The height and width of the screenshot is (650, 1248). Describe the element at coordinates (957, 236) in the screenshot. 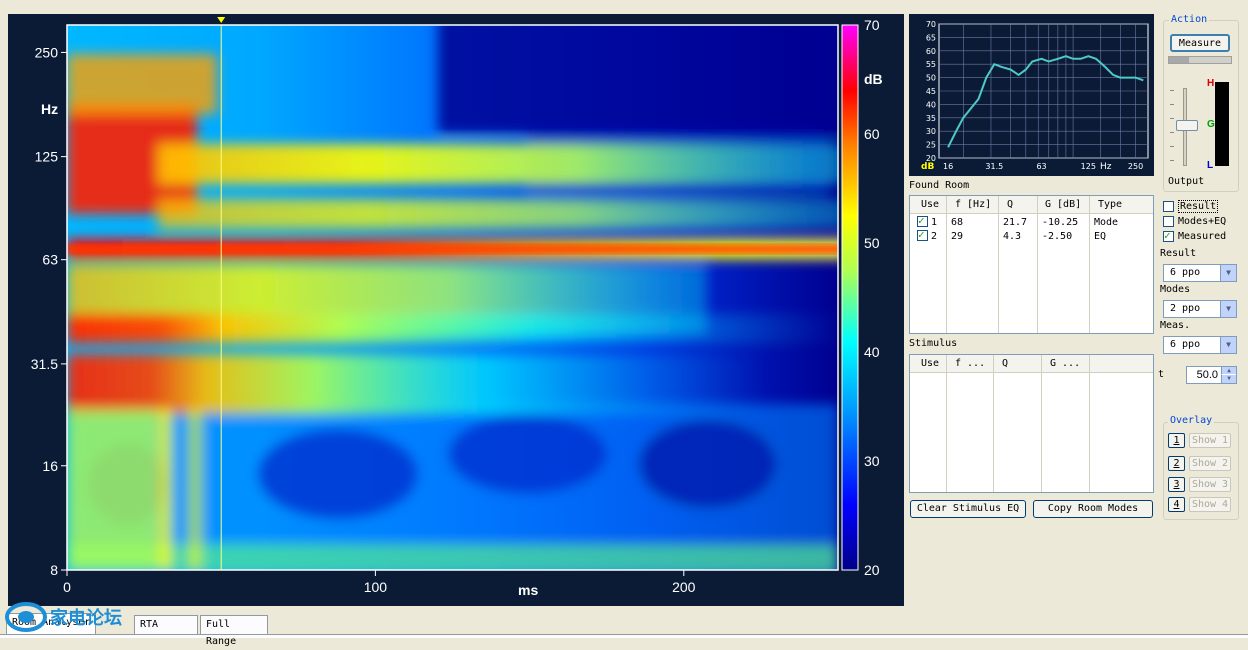

I see `row-2-freq: 29` at that location.